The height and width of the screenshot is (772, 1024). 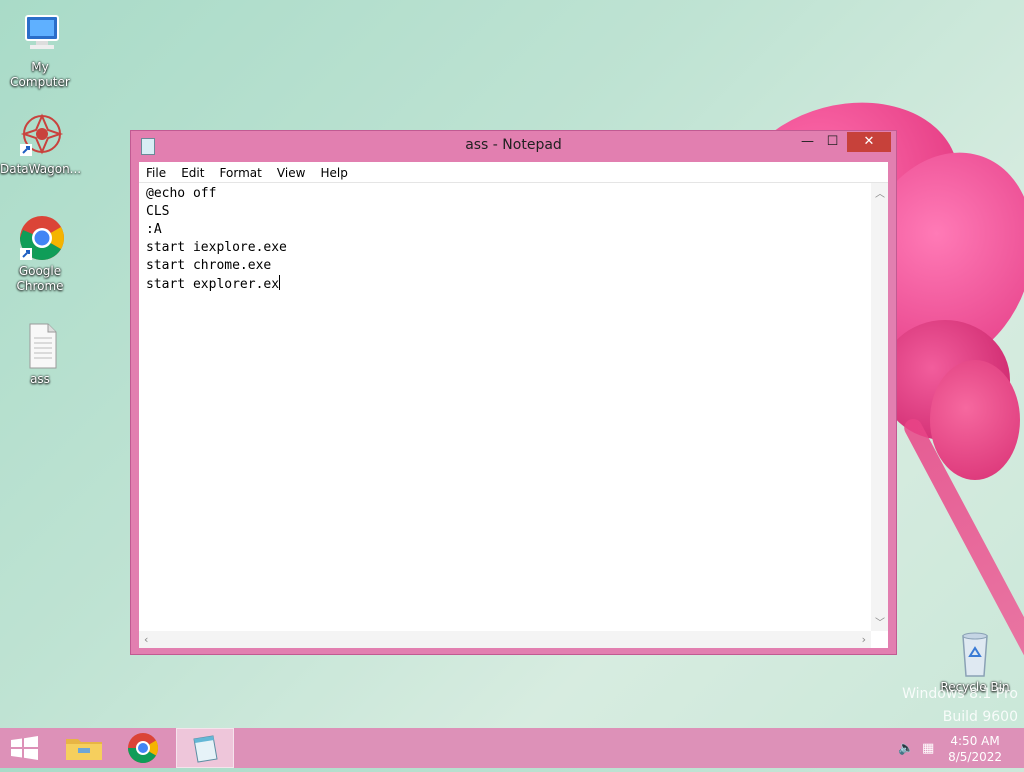 What do you see at coordinates (864, 639) in the screenshot?
I see `scroll-right-arrow-icon: ›` at bounding box center [864, 639].